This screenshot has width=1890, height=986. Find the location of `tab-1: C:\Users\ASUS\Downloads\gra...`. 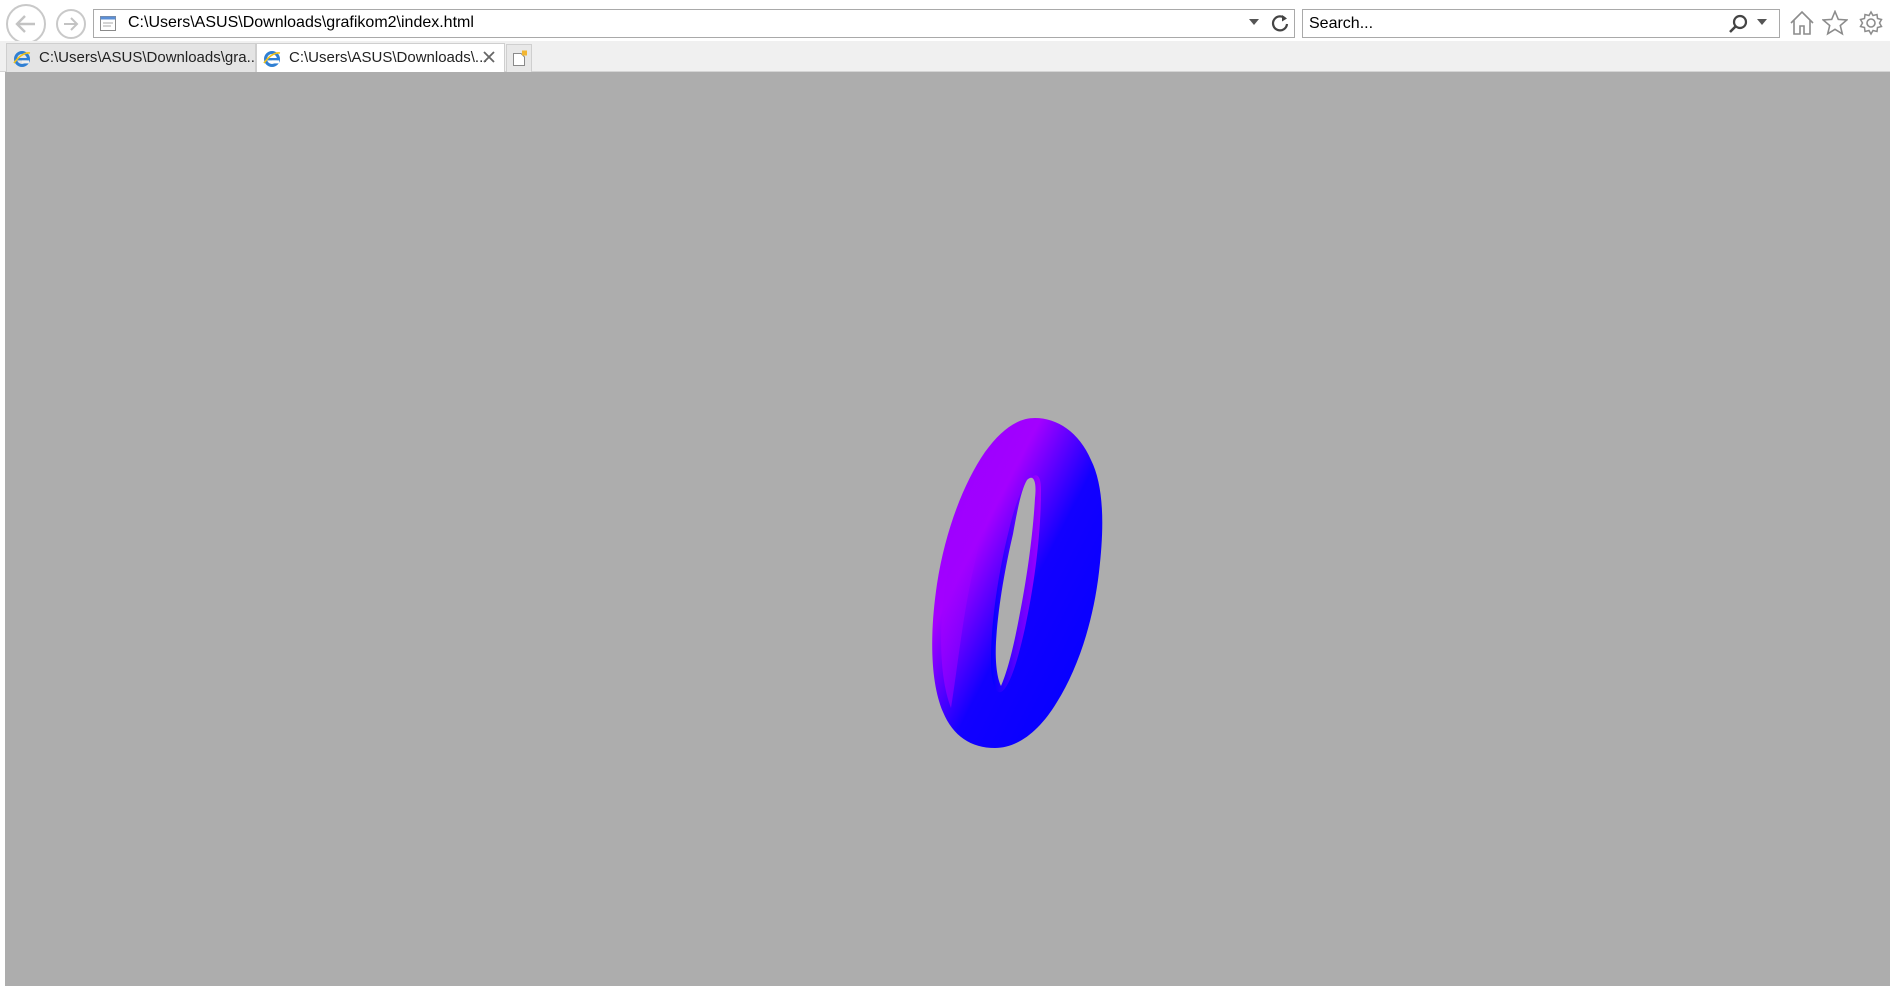

tab-1: C:\Users\ASUS\Downloads\gra... is located at coordinates (131, 58).